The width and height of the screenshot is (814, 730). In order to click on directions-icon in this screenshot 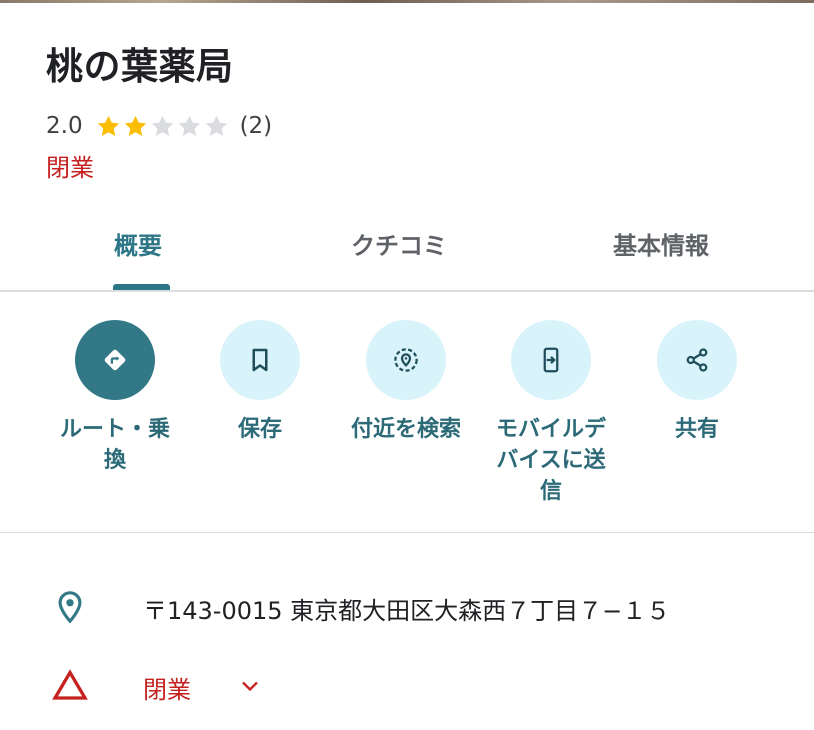, I will do `click(115, 360)`.